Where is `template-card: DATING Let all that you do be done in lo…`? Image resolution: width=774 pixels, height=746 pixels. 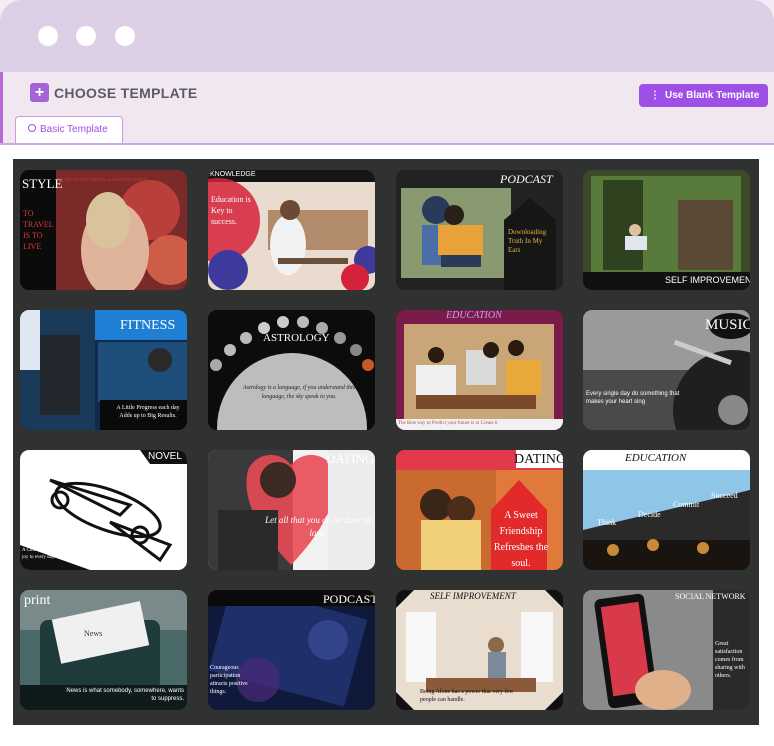
template-card: DATING Let all that you do be done in lo… is located at coordinates (291, 510).